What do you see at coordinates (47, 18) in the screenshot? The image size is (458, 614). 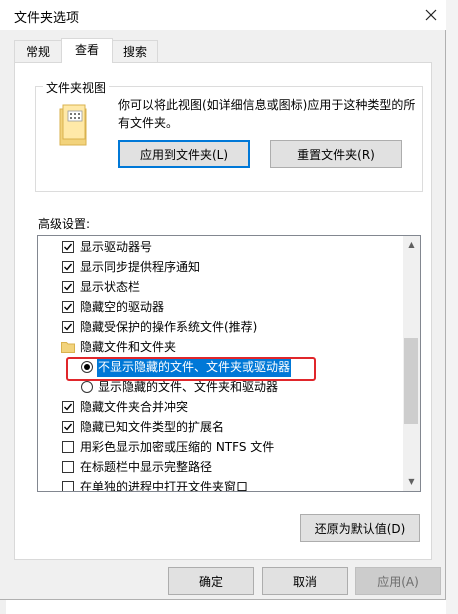 I see `window-title: 文件夹选项` at bounding box center [47, 18].